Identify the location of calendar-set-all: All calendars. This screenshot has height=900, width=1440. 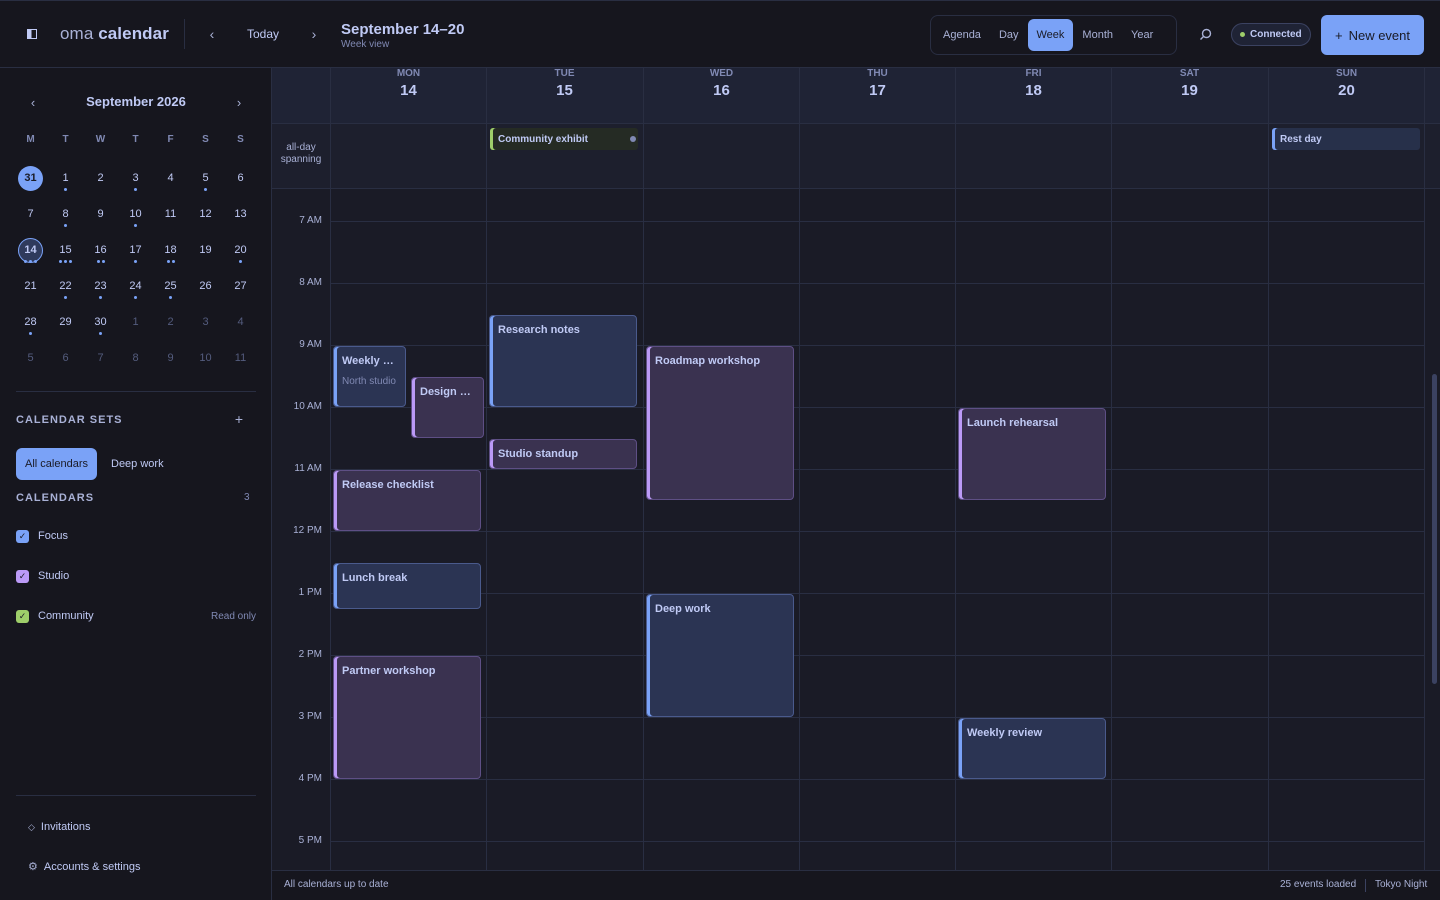
(56, 464).